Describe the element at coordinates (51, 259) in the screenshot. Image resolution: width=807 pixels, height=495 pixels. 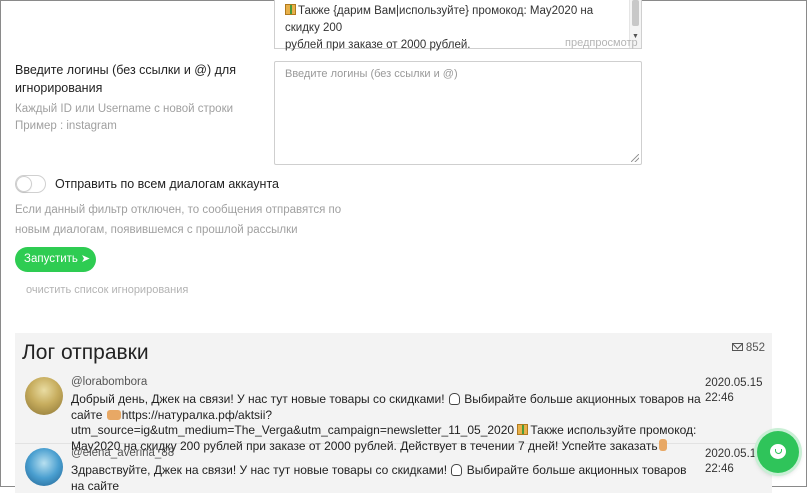
I see `run-button-label: Запустить` at that location.